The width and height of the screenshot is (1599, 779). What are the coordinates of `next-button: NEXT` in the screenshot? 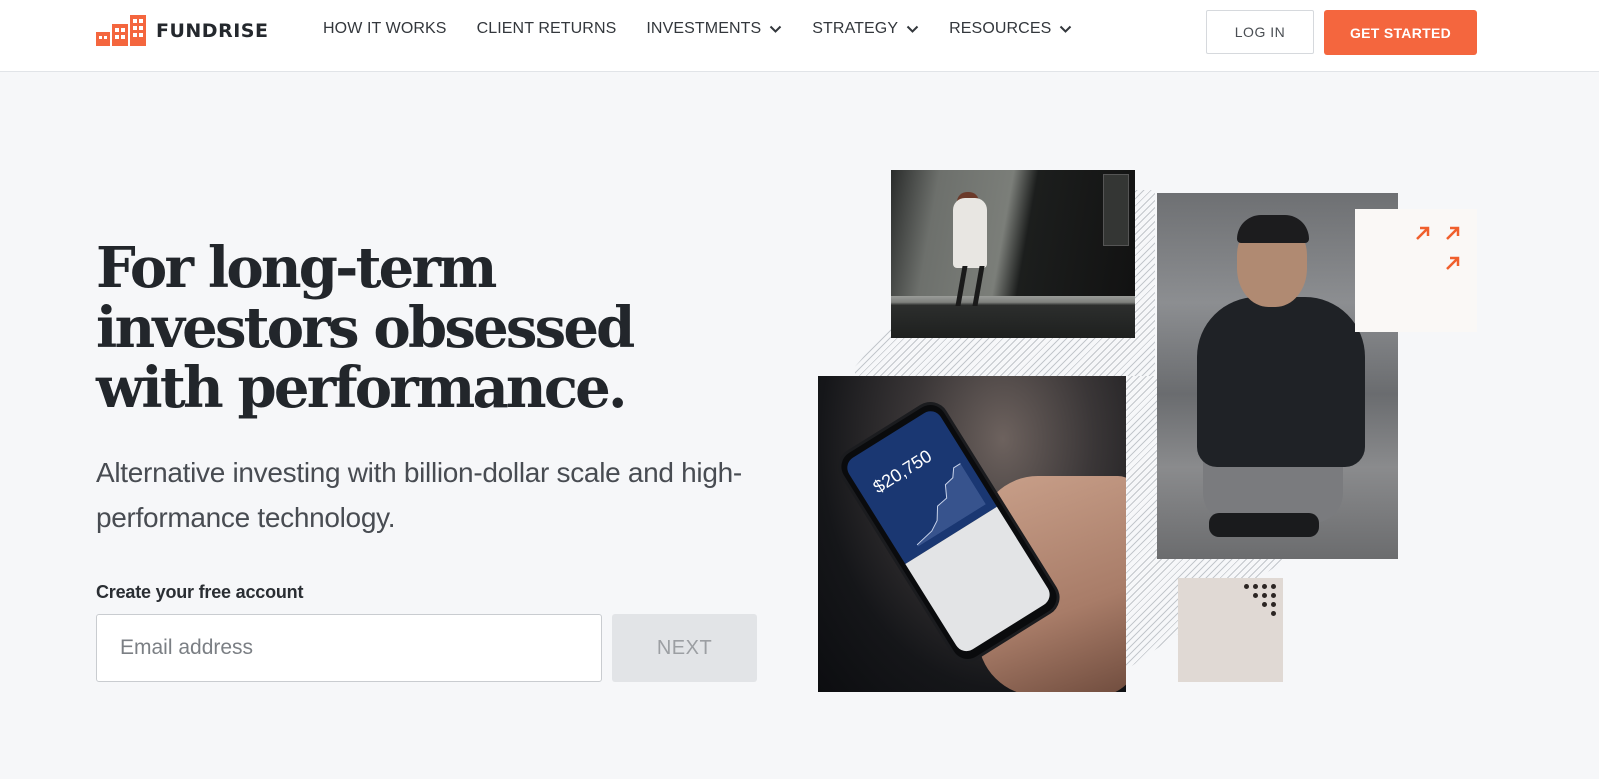 It's located at (684, 648).